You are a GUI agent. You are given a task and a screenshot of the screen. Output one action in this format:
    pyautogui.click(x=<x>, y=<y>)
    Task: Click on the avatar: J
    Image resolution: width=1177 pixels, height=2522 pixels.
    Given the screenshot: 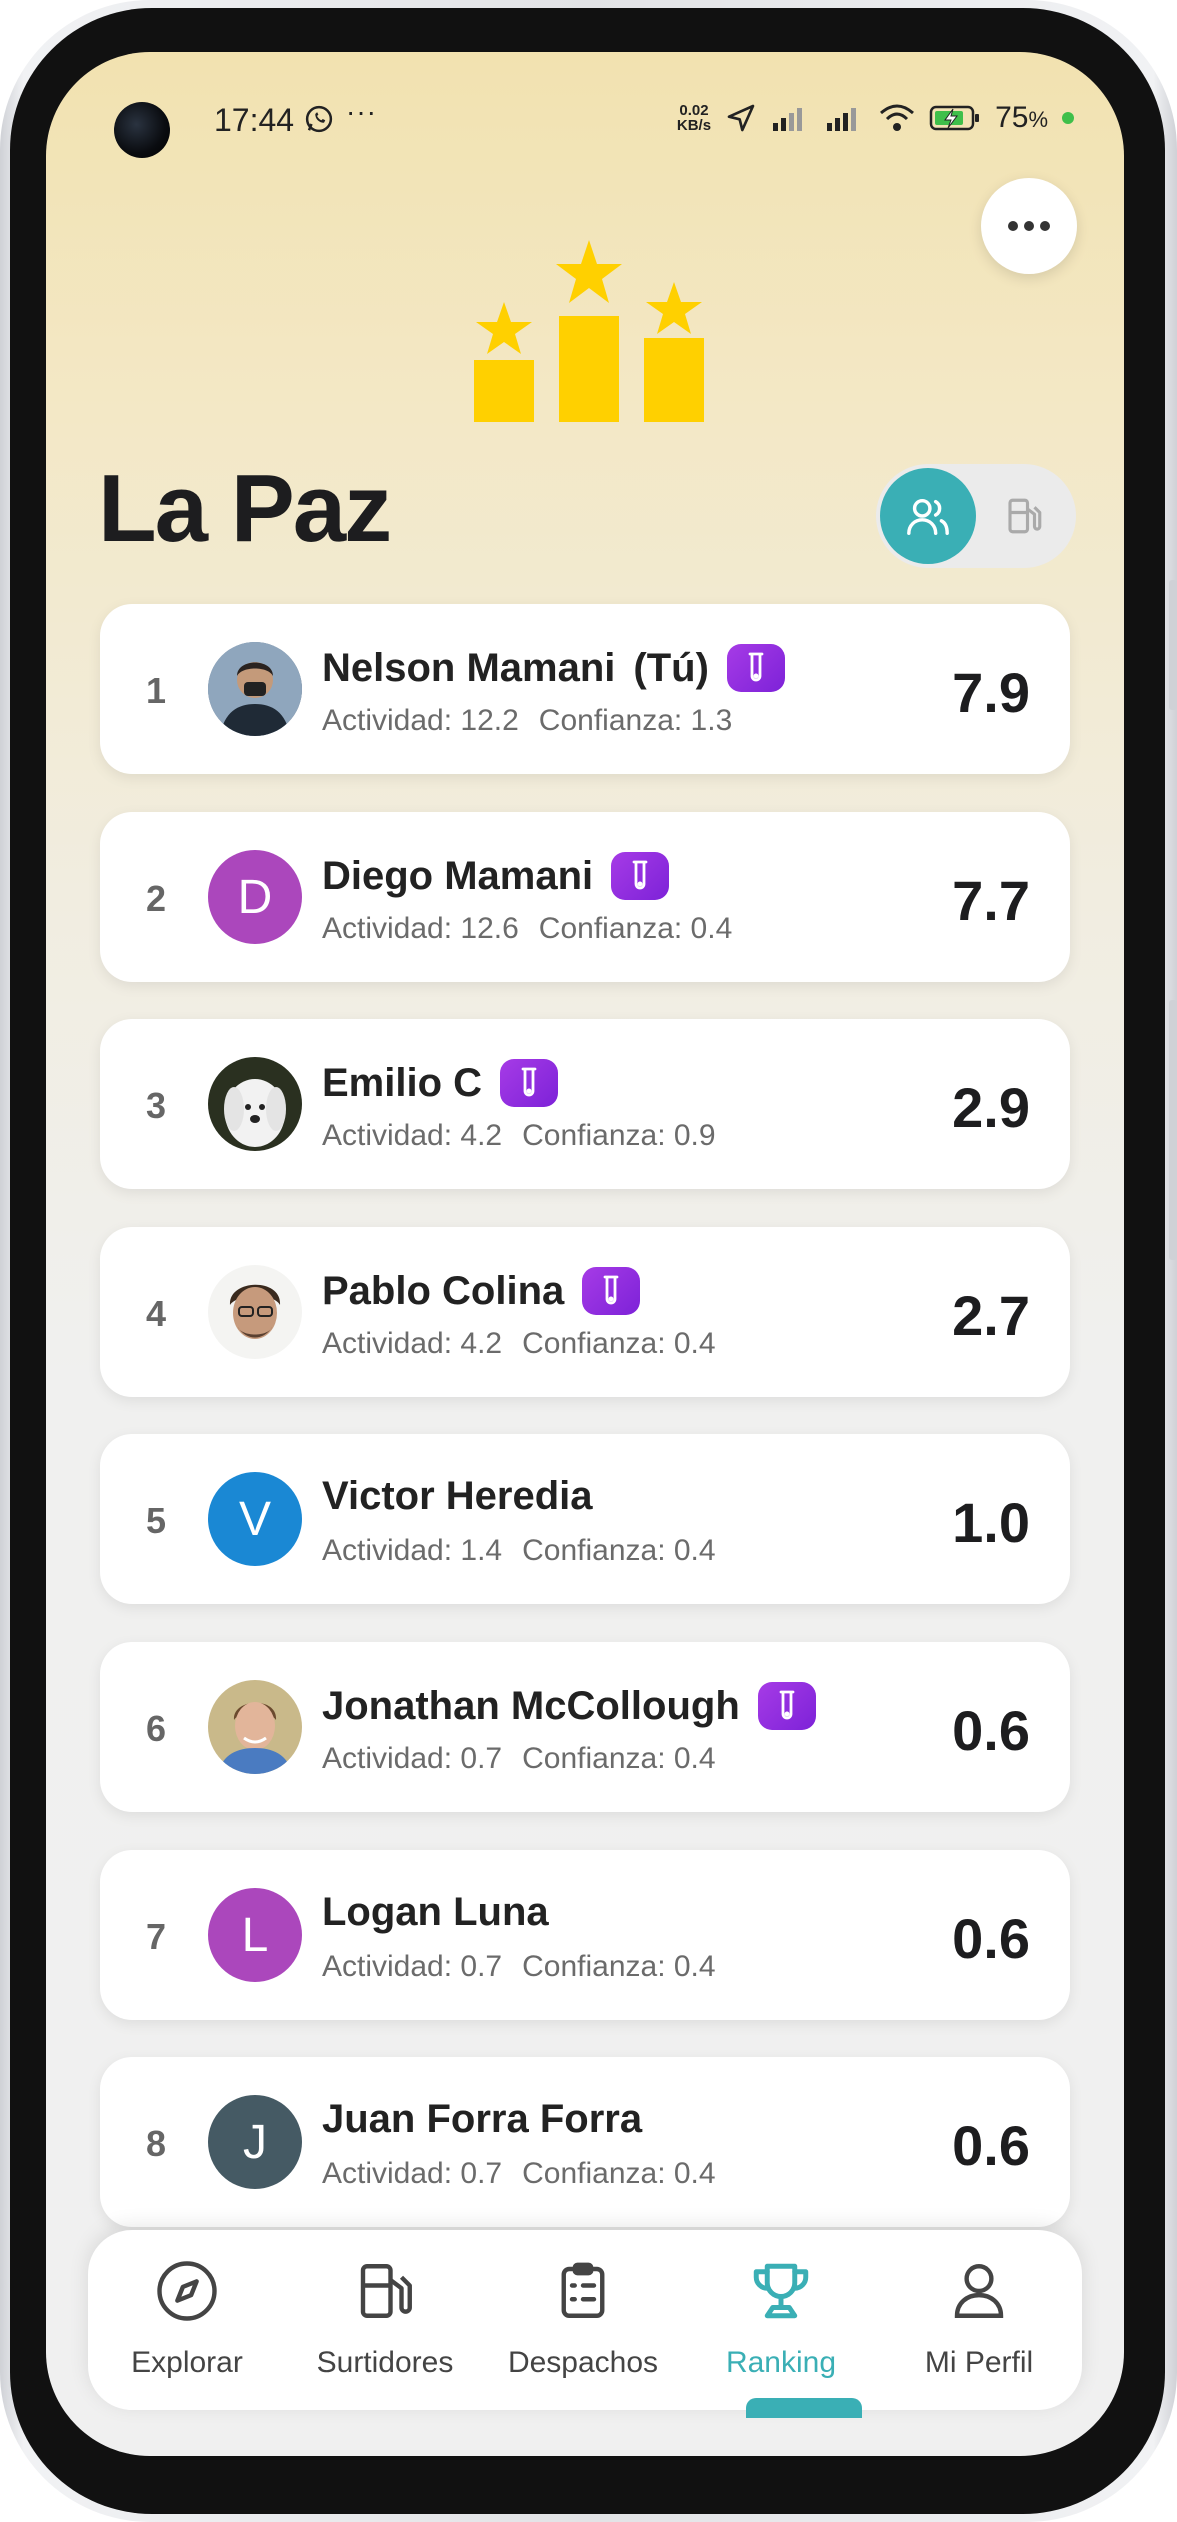 What is the action you would take?
    pyautogui.click(x=255, y=2142)
    